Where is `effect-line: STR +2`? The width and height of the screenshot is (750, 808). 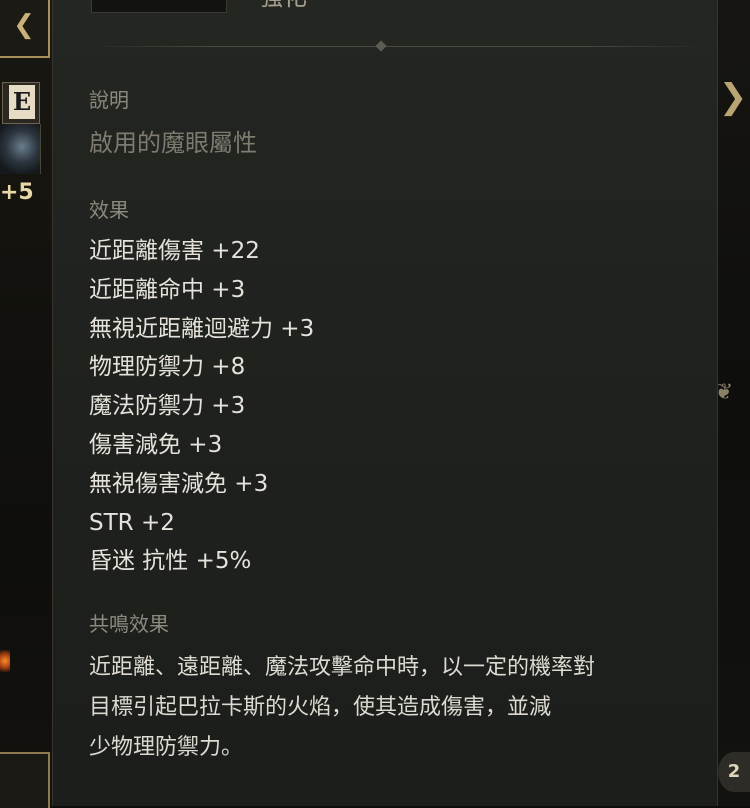
effect-line: STR +2 is located at coordinates (132, 522).